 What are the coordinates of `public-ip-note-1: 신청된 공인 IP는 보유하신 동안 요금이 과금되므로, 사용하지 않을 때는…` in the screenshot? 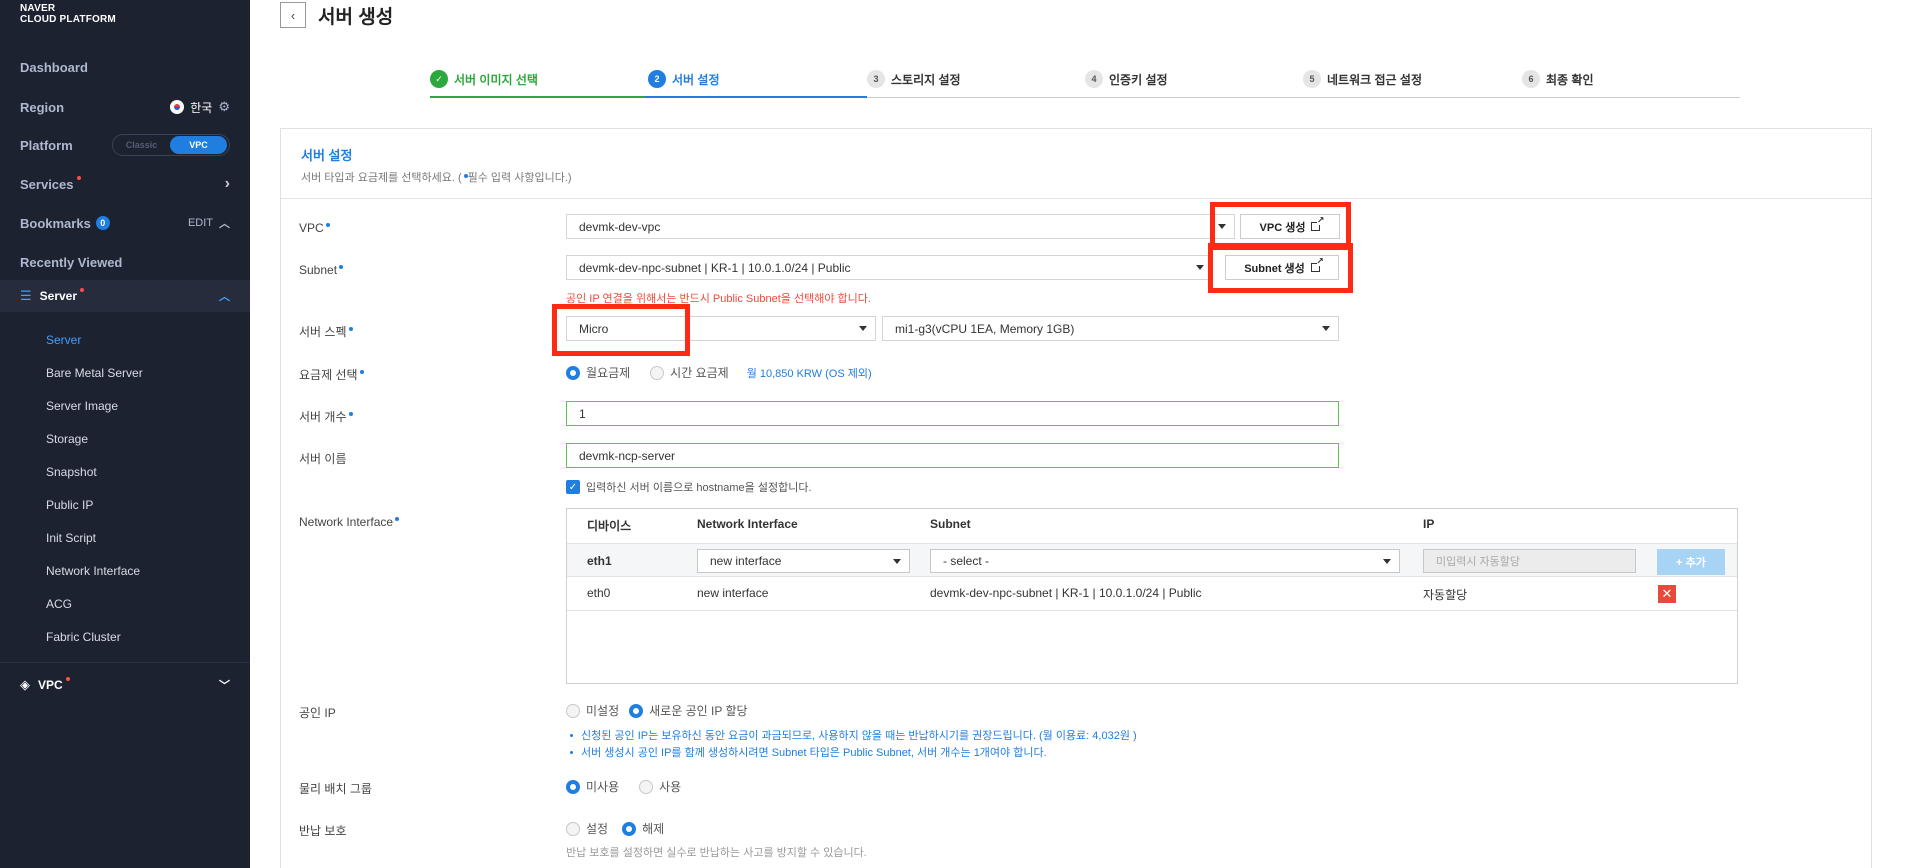 It's located at (853, 735).